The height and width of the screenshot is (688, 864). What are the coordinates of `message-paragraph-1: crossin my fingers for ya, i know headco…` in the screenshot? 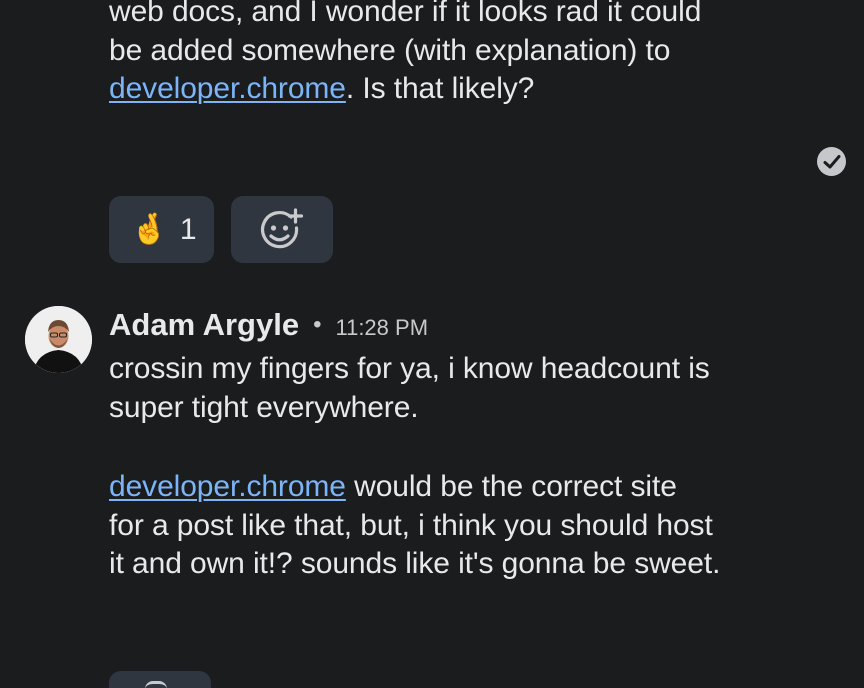 It's located at (469, 388).